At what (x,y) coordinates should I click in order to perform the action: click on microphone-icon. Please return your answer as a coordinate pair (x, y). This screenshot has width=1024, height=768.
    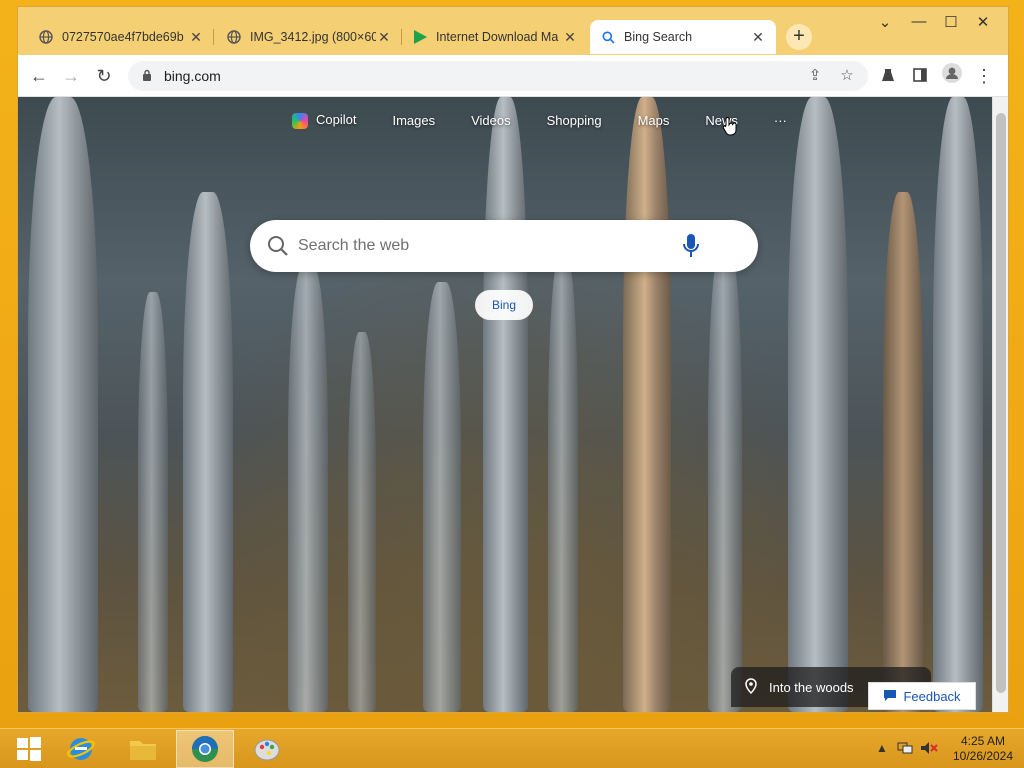
    Looking at the image, I should click on (691, 248).